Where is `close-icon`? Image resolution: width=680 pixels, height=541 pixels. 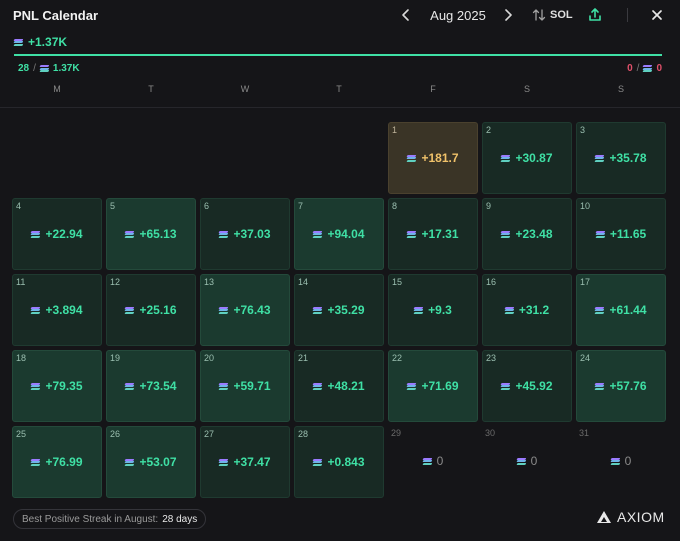
close-icon is located at coordinates (657, 15).